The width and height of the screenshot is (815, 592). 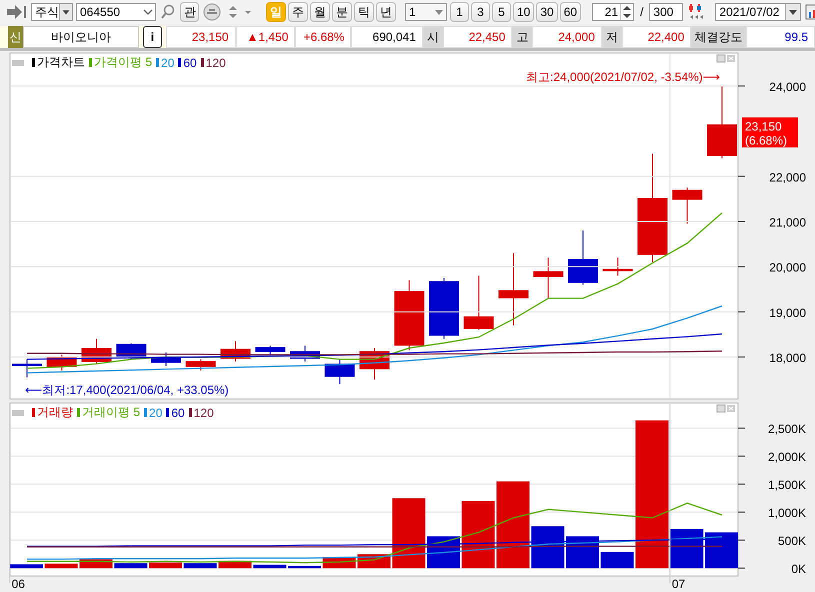 I want to click on period-tab: 월, so click(x=320, y=12).